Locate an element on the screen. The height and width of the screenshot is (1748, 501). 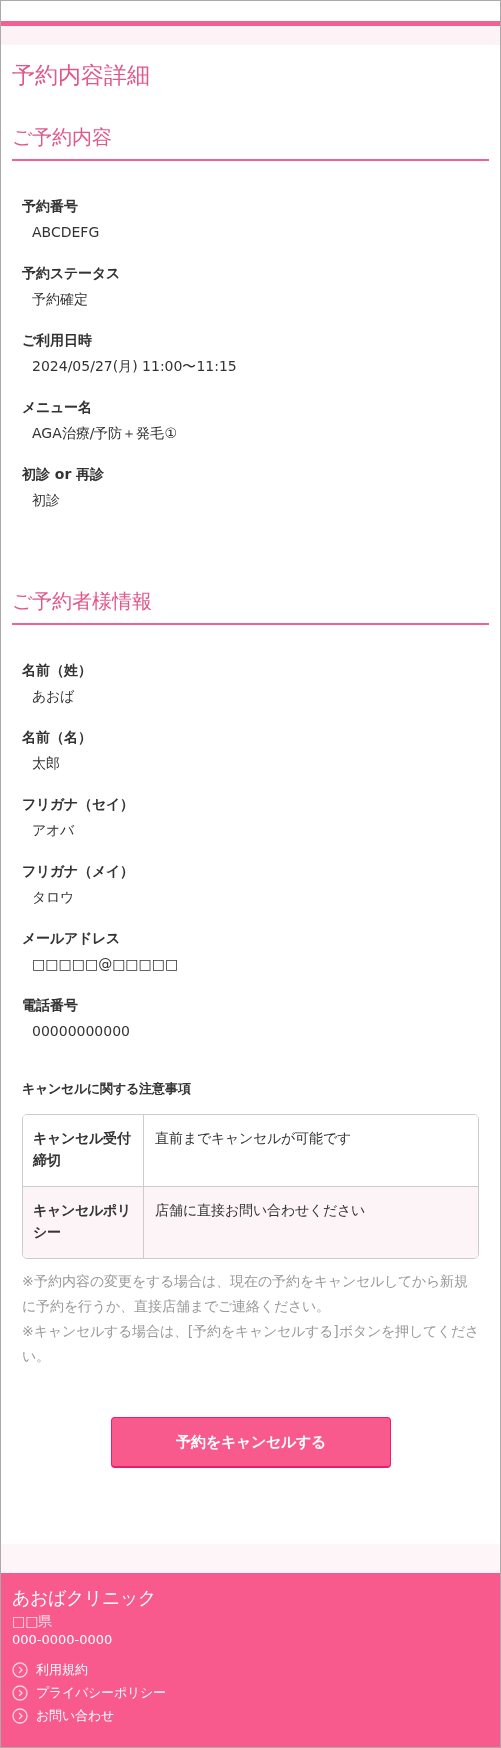
footer-link: お問い合わせ is located at coordinates (250, 1716).